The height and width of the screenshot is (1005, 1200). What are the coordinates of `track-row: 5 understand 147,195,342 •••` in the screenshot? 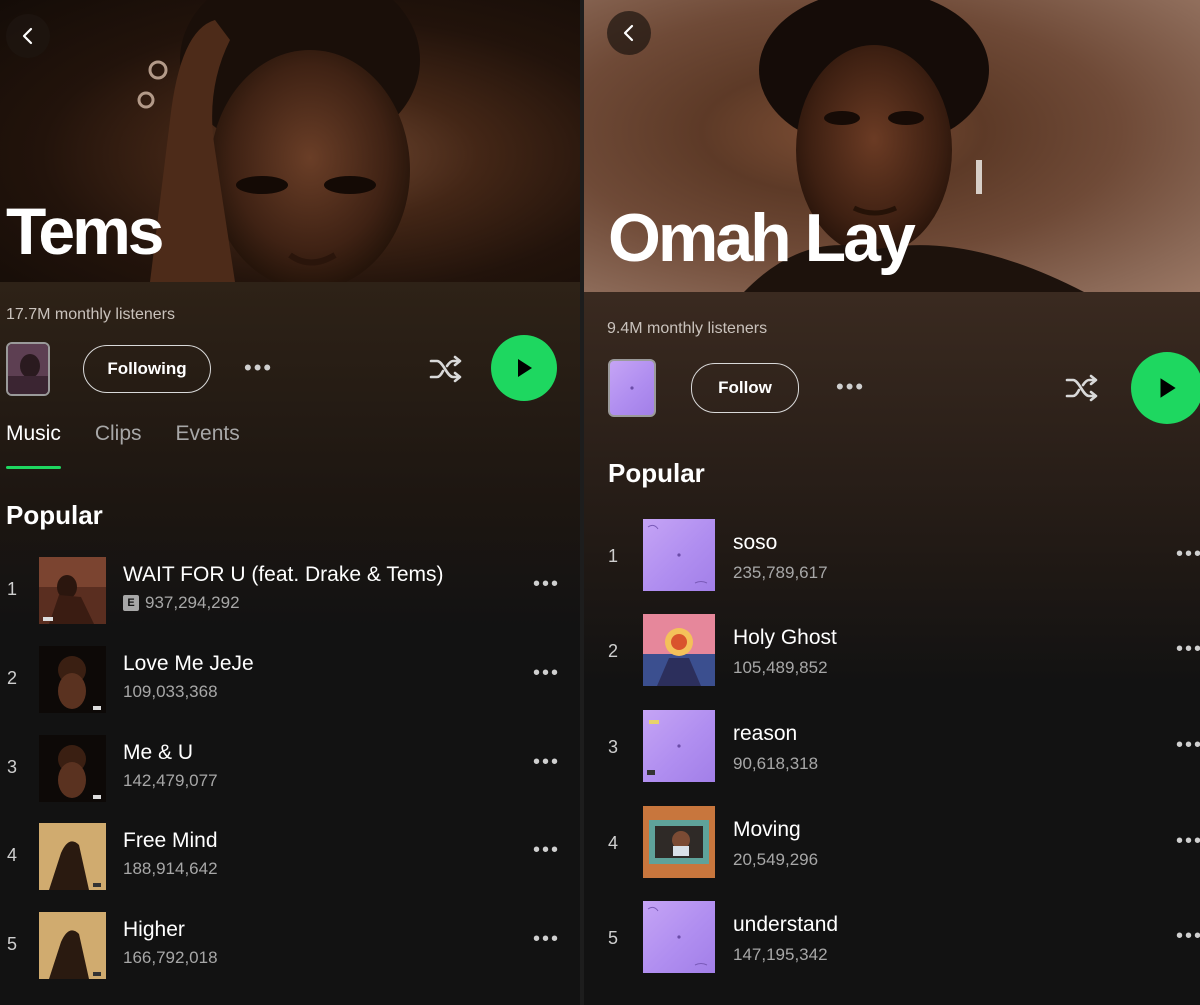 It's located at (892, 937).